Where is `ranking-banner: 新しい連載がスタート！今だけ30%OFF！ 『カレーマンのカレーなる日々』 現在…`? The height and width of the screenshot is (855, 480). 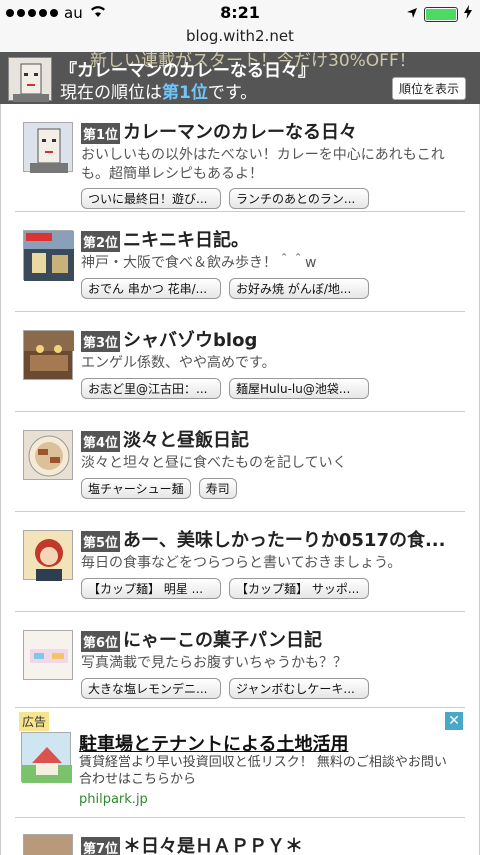
ranking-banner: 新しい連載がスタート！今だけ30%OFF！ 『カレーマンのカレーなる日々』 現在… is located at coordinates (240, 78).